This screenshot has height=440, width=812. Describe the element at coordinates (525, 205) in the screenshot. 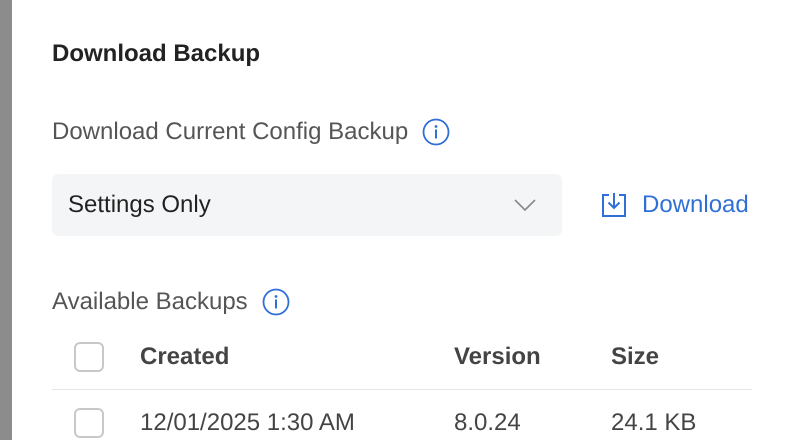

I see `chevron-down-icon` at that location.